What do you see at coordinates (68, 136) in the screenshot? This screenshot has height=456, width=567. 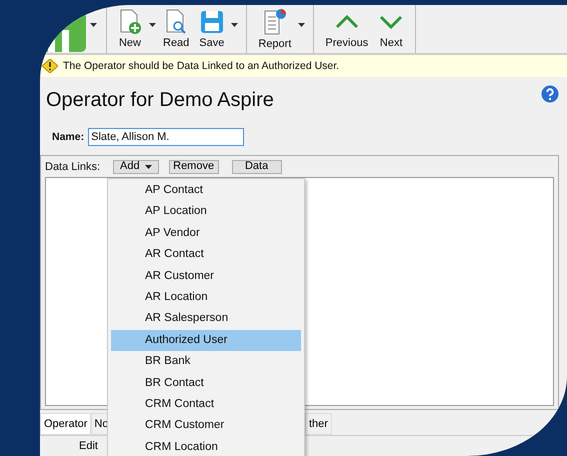 I see `name-label: Name:` at bounding box center [68, 136].